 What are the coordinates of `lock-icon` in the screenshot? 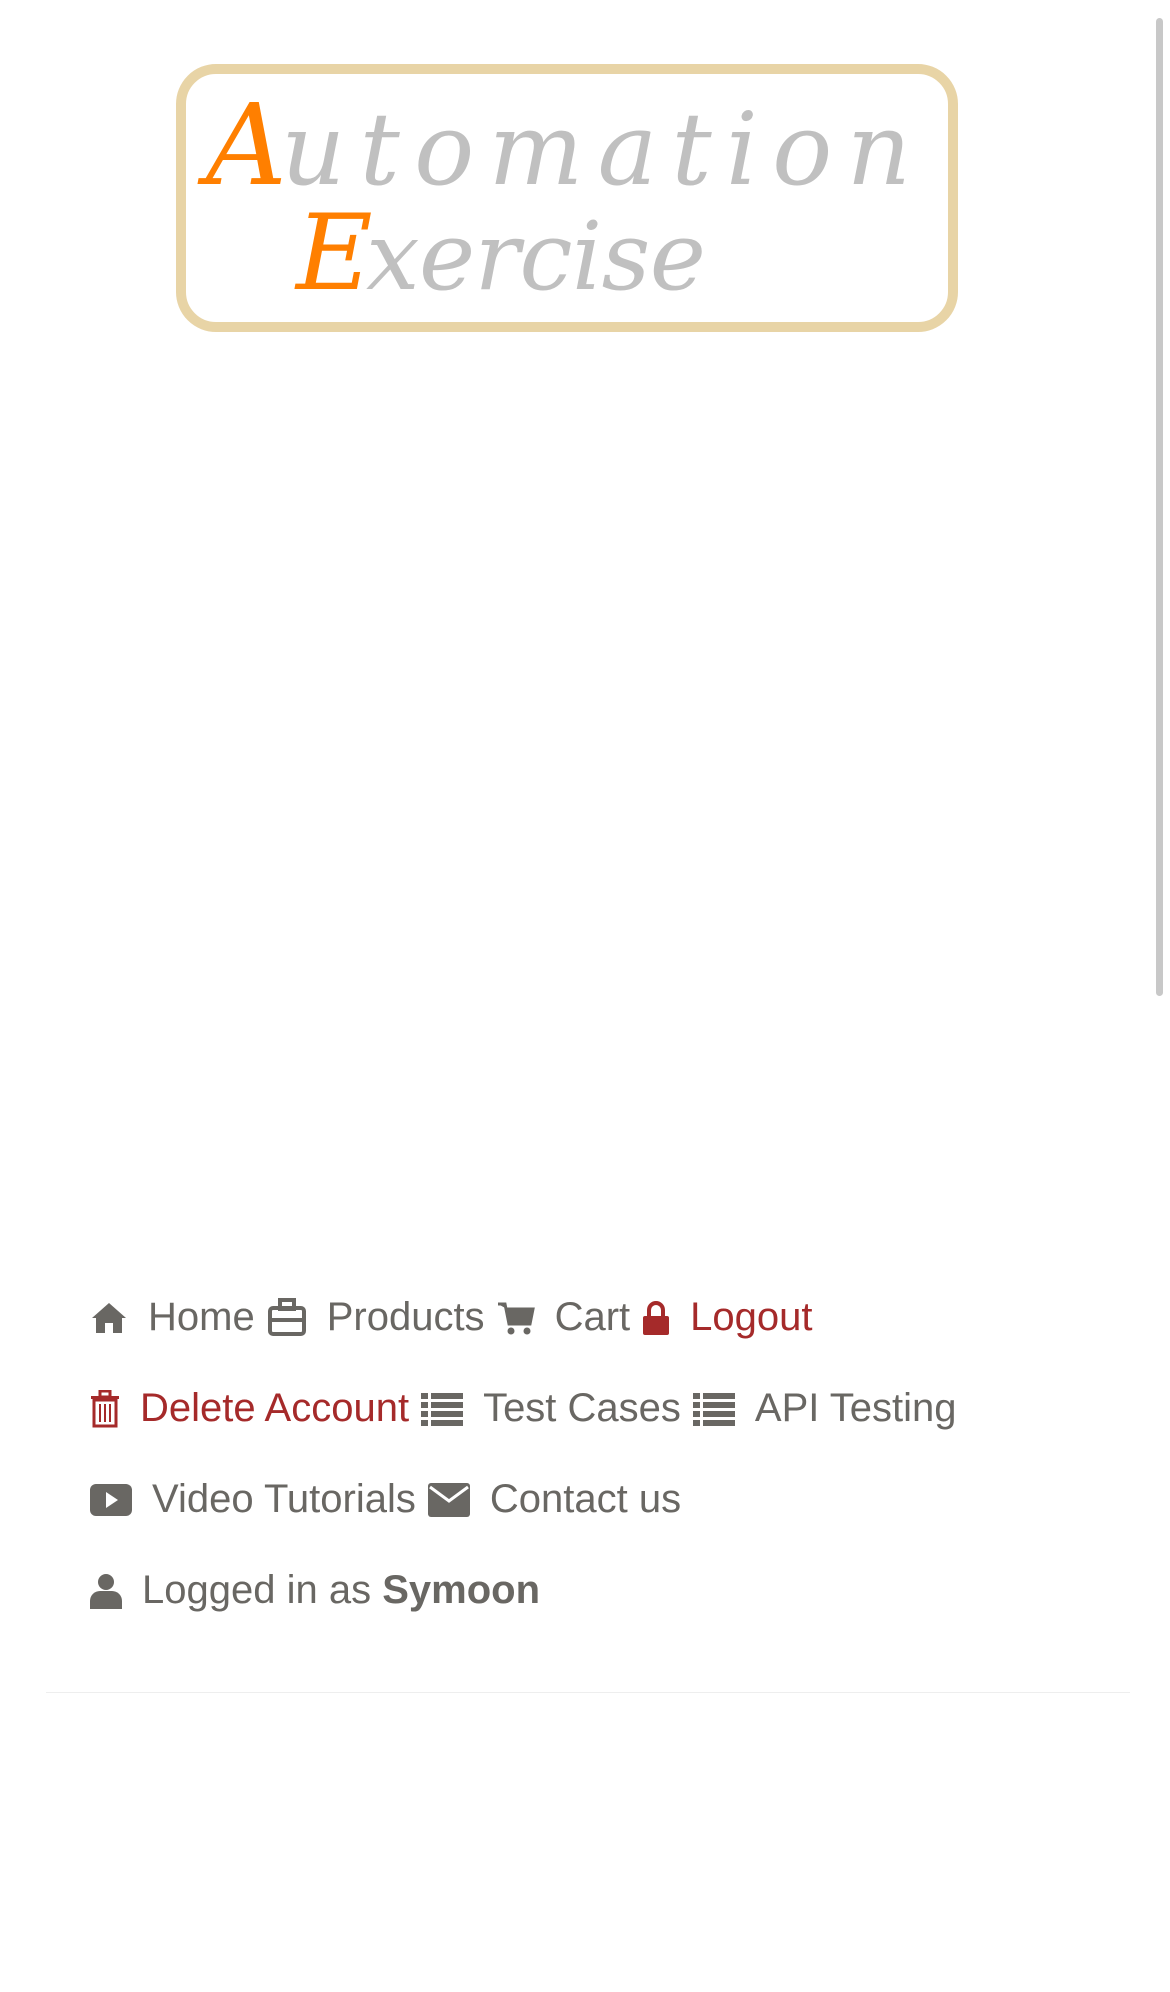 It's located at (656, 1317).